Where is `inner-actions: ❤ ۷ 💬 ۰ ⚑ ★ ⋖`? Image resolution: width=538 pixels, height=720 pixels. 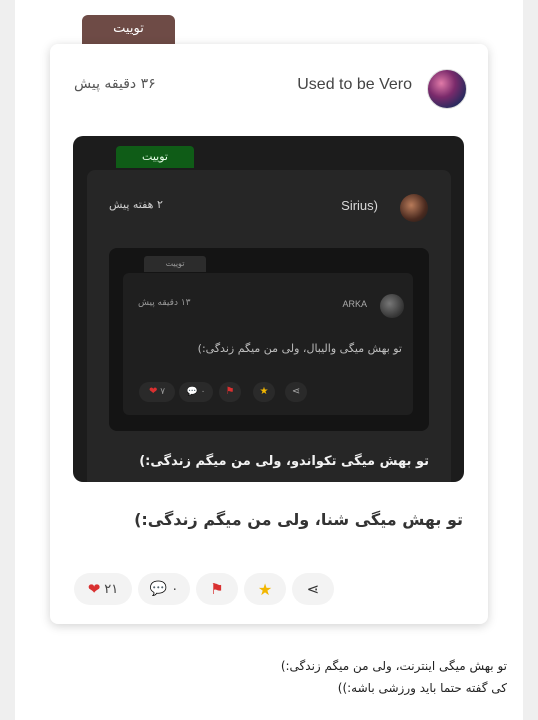 inner-actions: ❤ ۷ 💬 ۰ ⚑ ★ ⋖ is located at coordinates (268, 393).